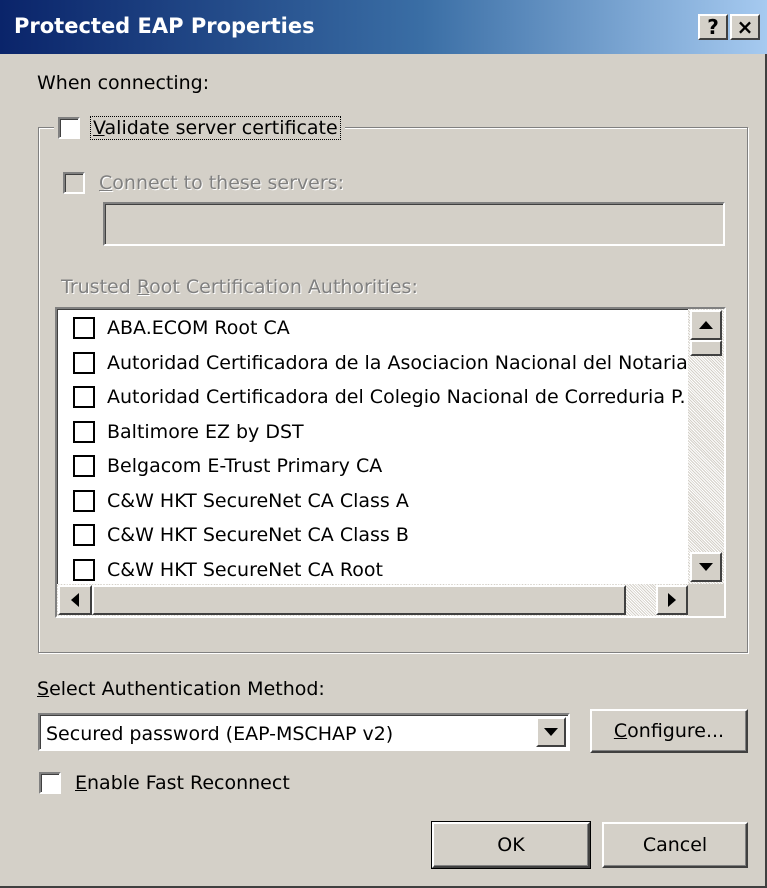 The width and height of the screenshot is (767, 888). I want to click on list-item-label: C&W HKT SecureNet CA Root, so click(245, 569).